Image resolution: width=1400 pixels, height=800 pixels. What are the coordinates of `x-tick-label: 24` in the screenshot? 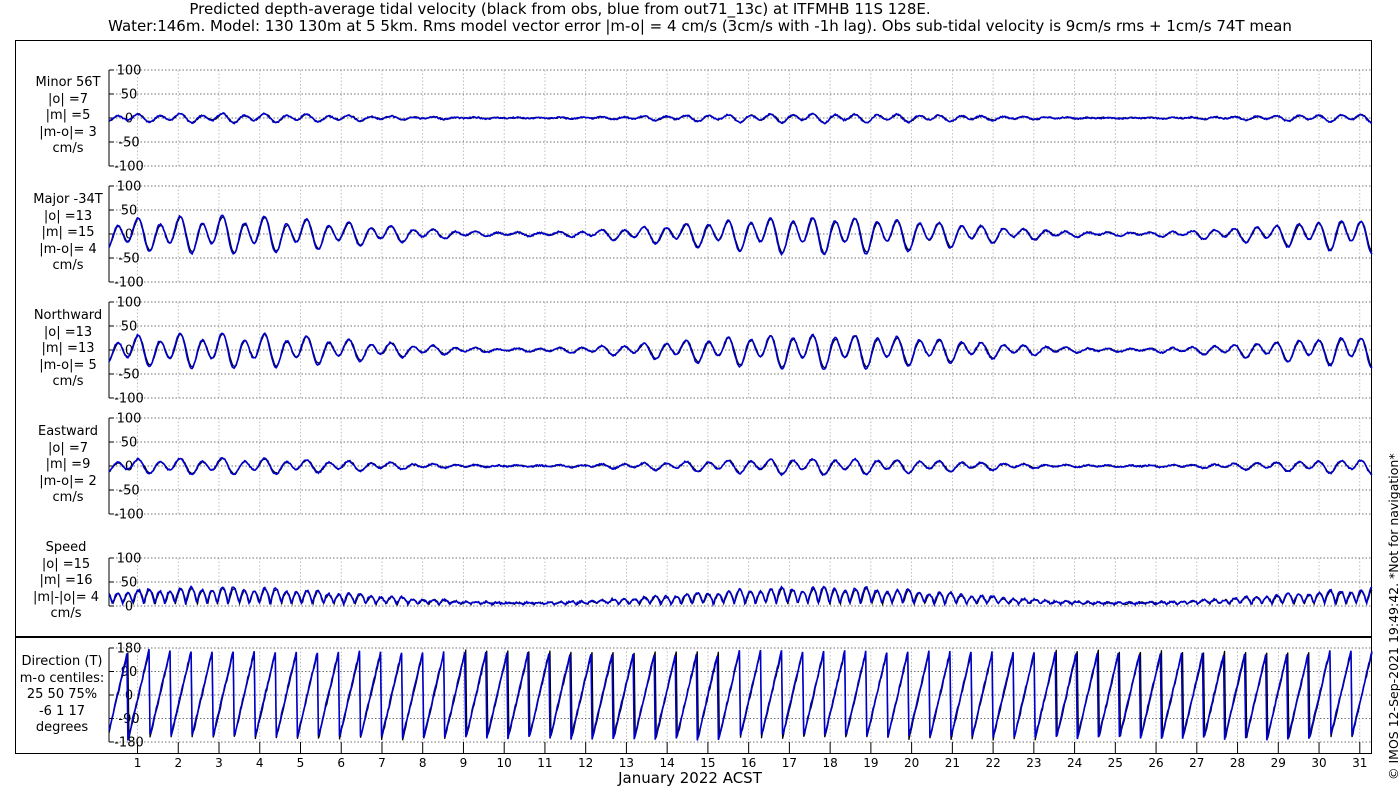 It's located at (1074, 763).